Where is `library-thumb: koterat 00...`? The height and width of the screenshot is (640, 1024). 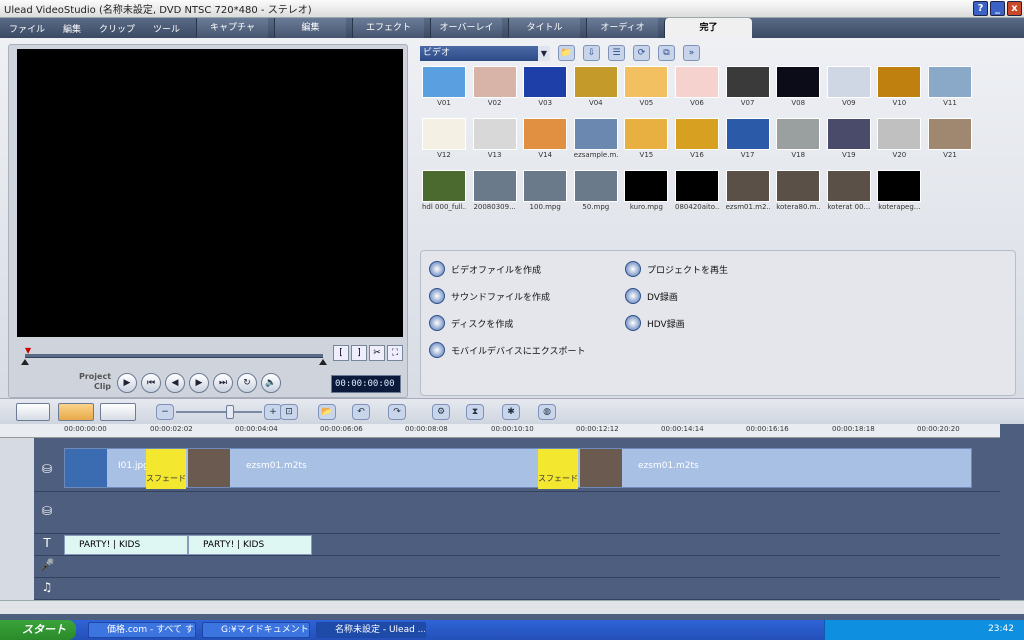
library-thumb: koterat 00... is located at coordinates (848, 192).